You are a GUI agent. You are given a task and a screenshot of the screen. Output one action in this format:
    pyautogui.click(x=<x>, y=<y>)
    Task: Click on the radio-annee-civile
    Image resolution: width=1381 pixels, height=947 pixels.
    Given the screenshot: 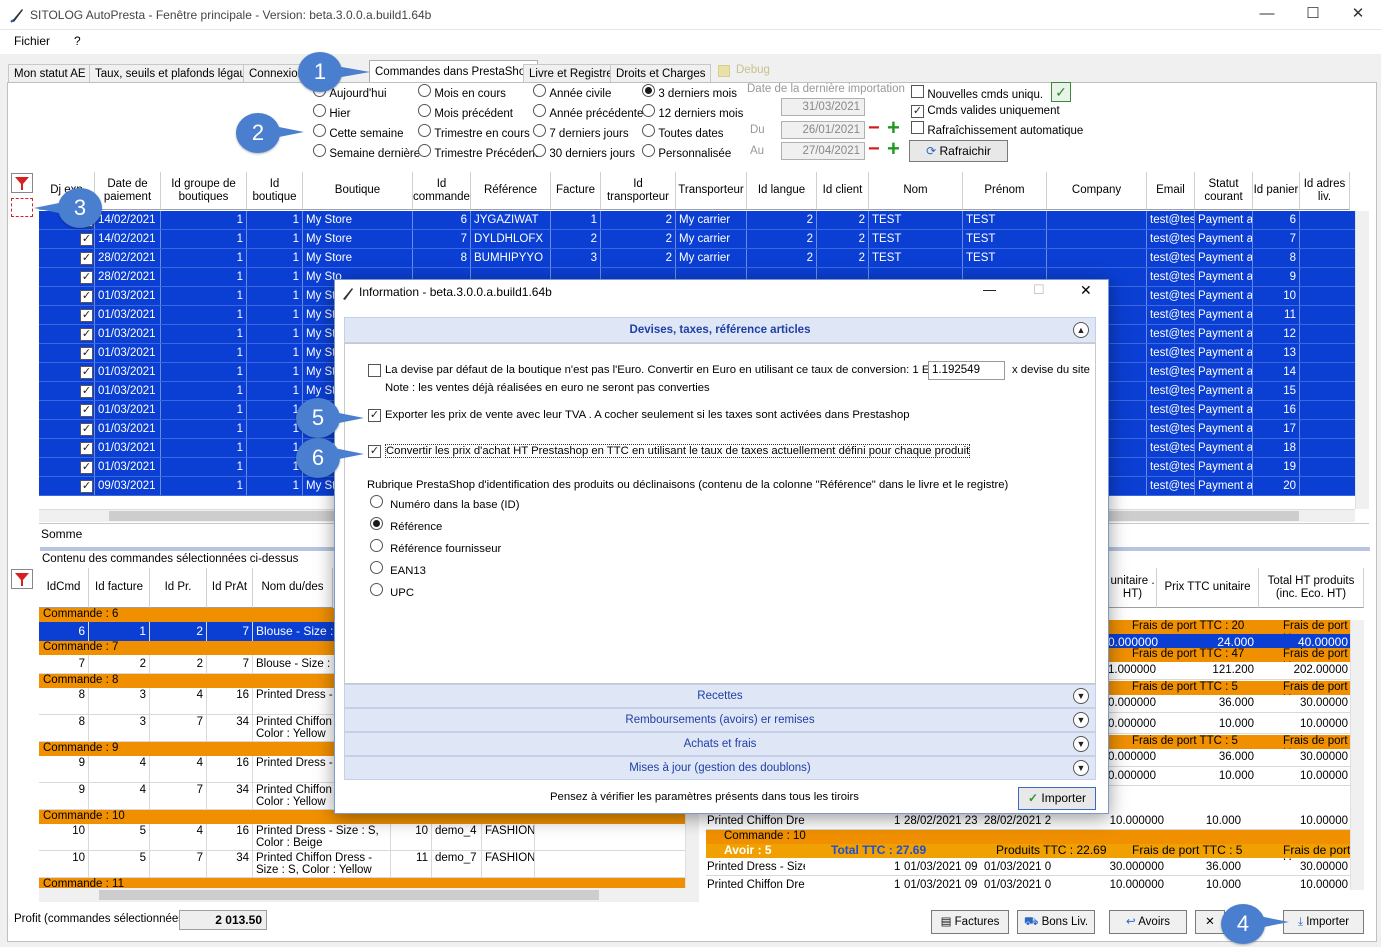 What is the action you would take?
    pyautogui.click(x=539, y=90)
    